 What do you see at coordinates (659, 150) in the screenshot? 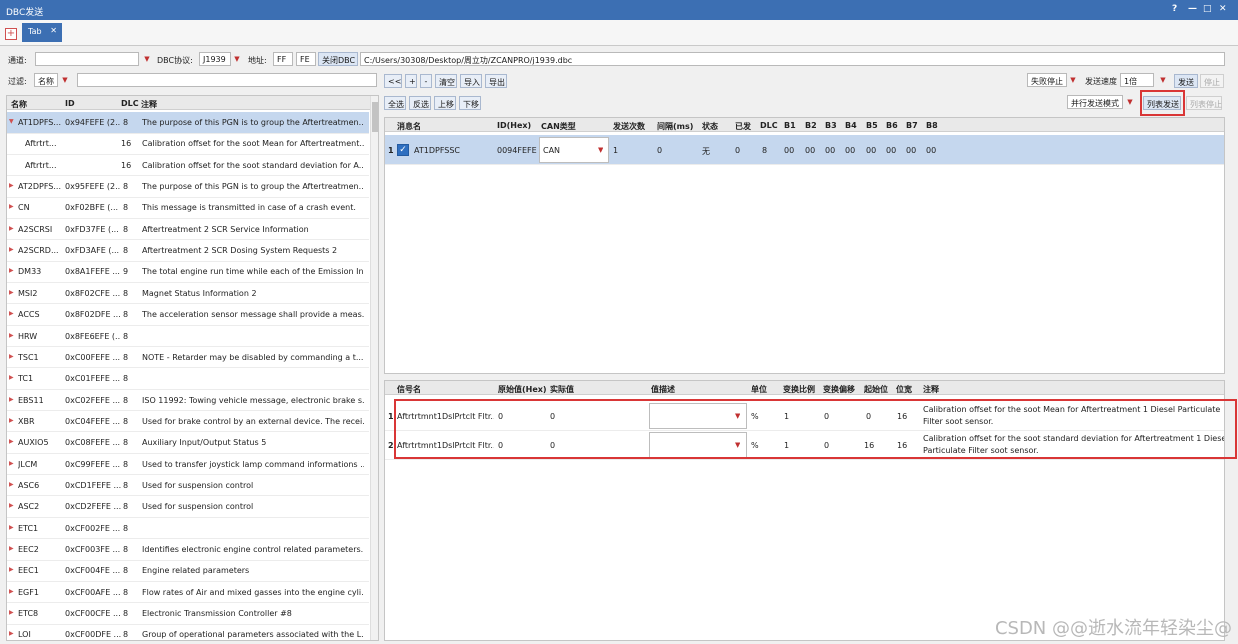
I see `msg-interval: 0` at bounding box center [659, 150].